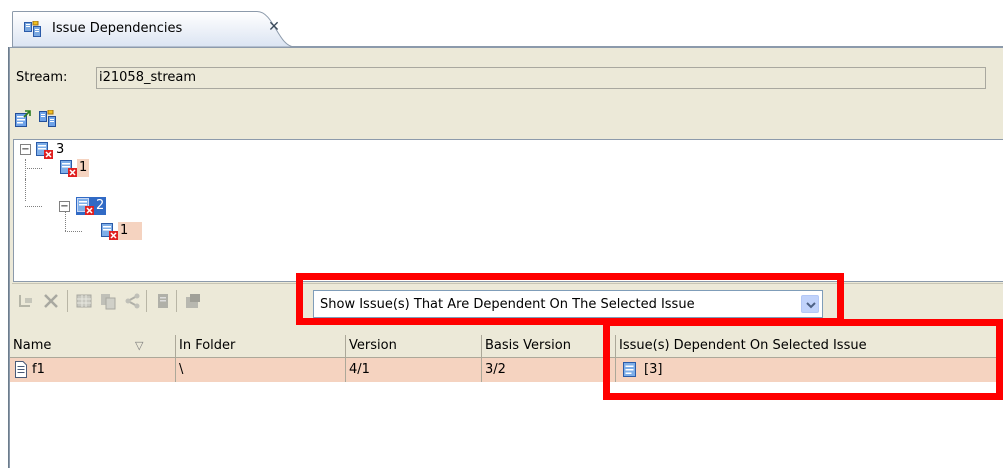 This screenshot has height=468, width=1003. Describe the element at coordinates (26, 301) in the screenshot. I see `promote-icon` at that location.